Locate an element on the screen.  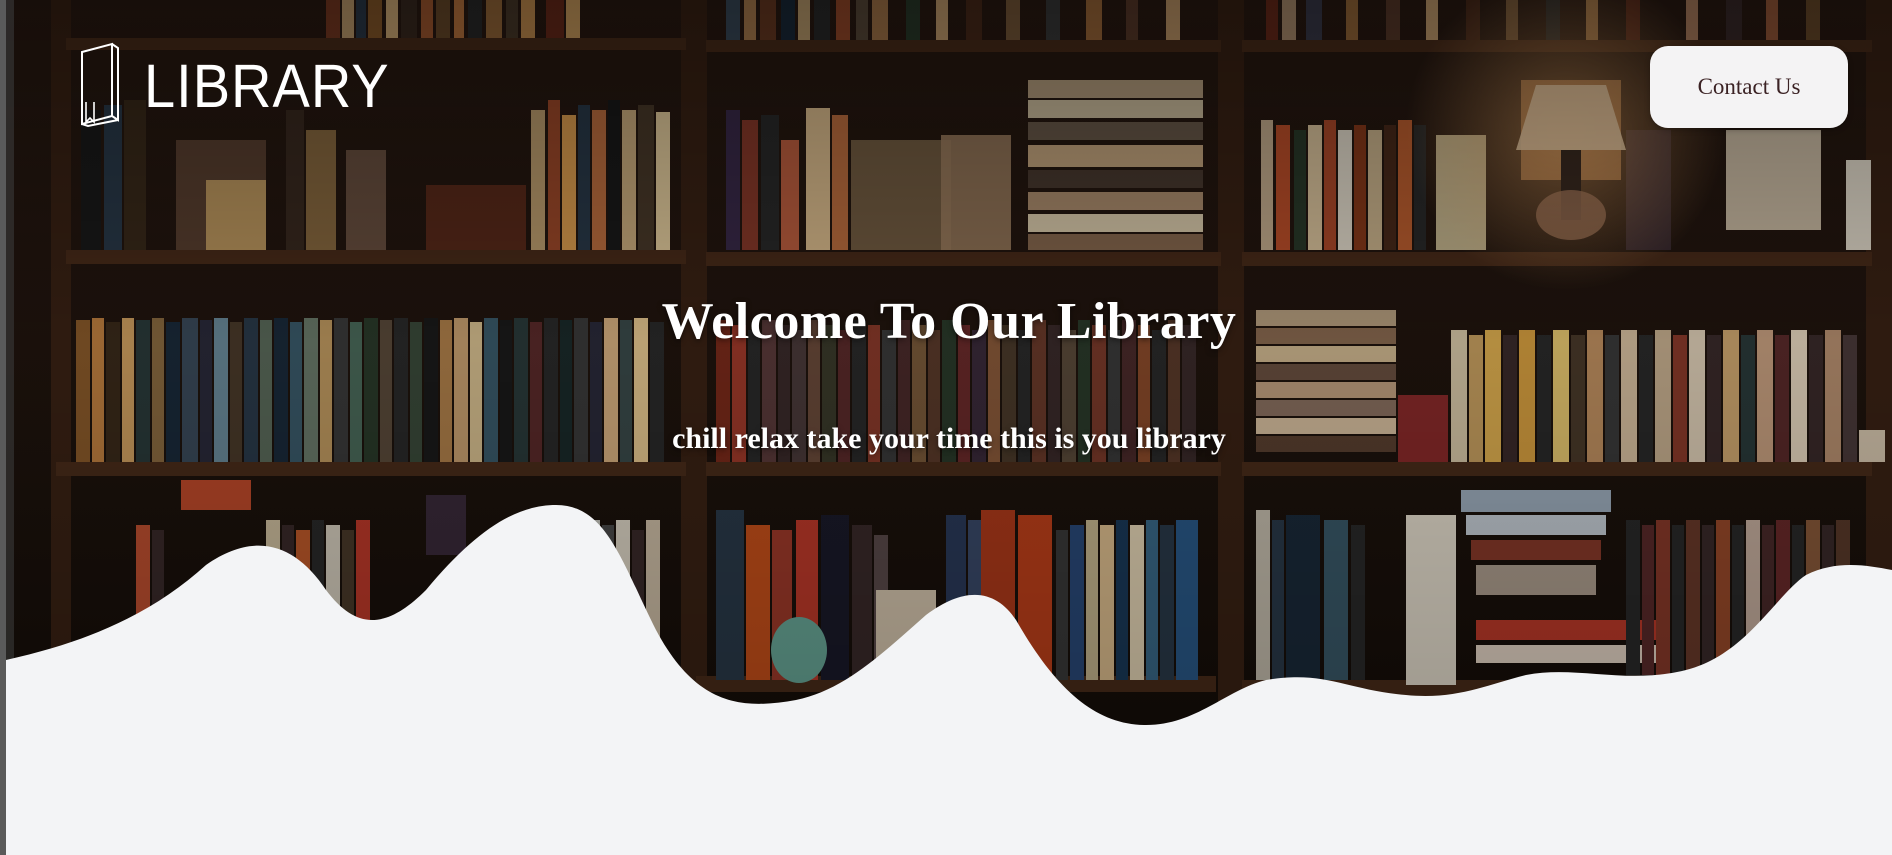
book-logo-icon is located at coordinates (100, 85).